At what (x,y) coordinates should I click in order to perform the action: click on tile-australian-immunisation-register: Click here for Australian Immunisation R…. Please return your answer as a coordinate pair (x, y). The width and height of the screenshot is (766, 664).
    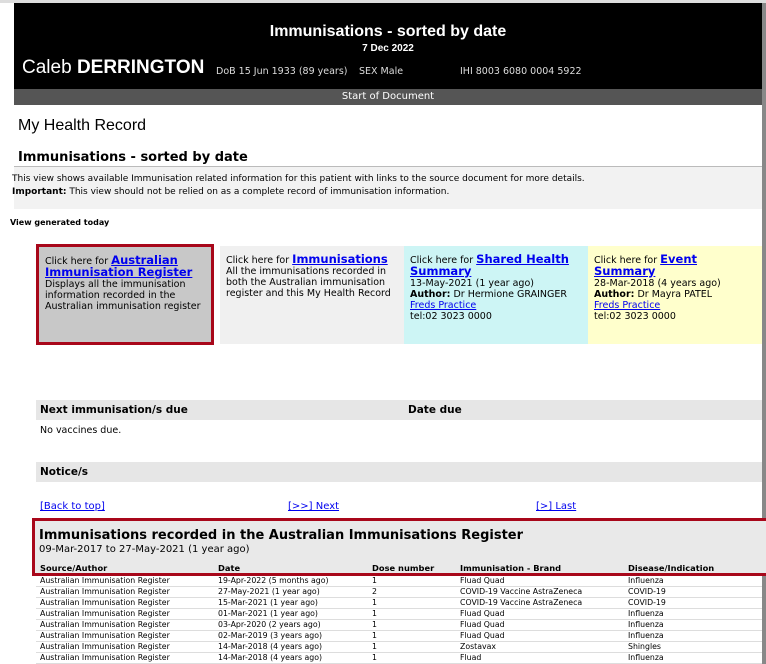
    Looking at the image, I should click on (125, 294).